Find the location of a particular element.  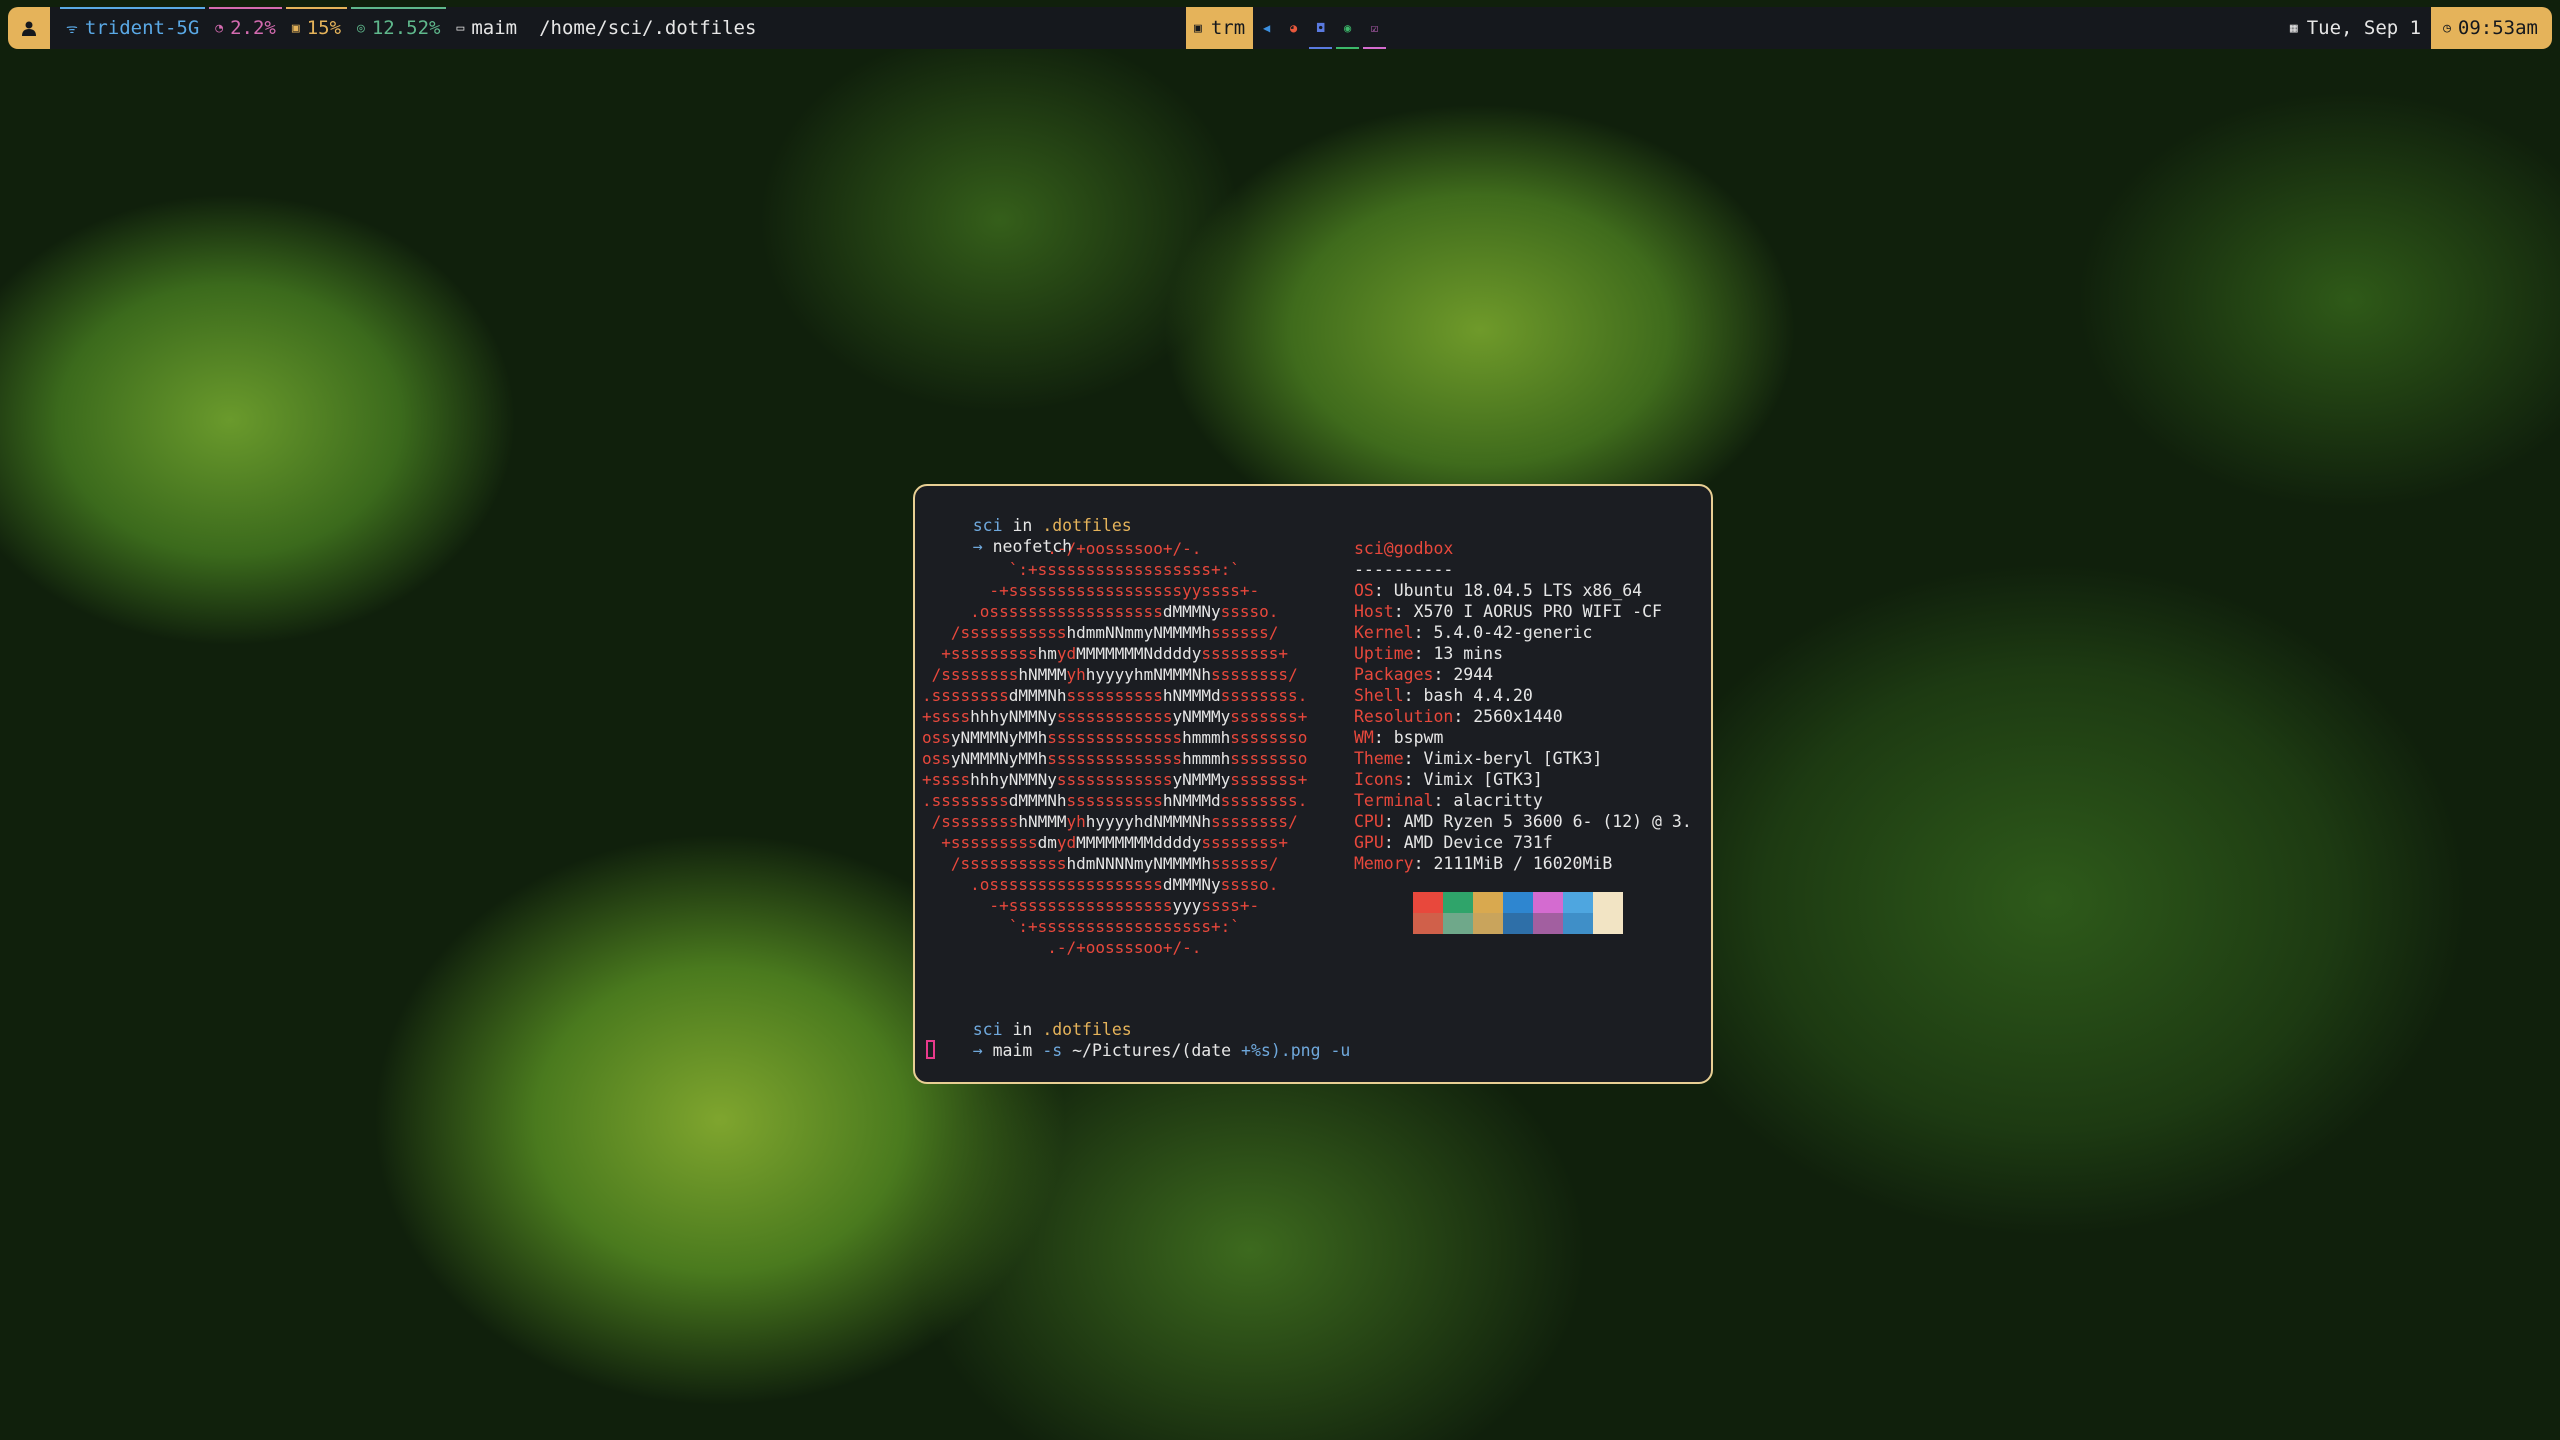

cpu-widget: ◔ 2.2% is located at coordinates (245, 28).